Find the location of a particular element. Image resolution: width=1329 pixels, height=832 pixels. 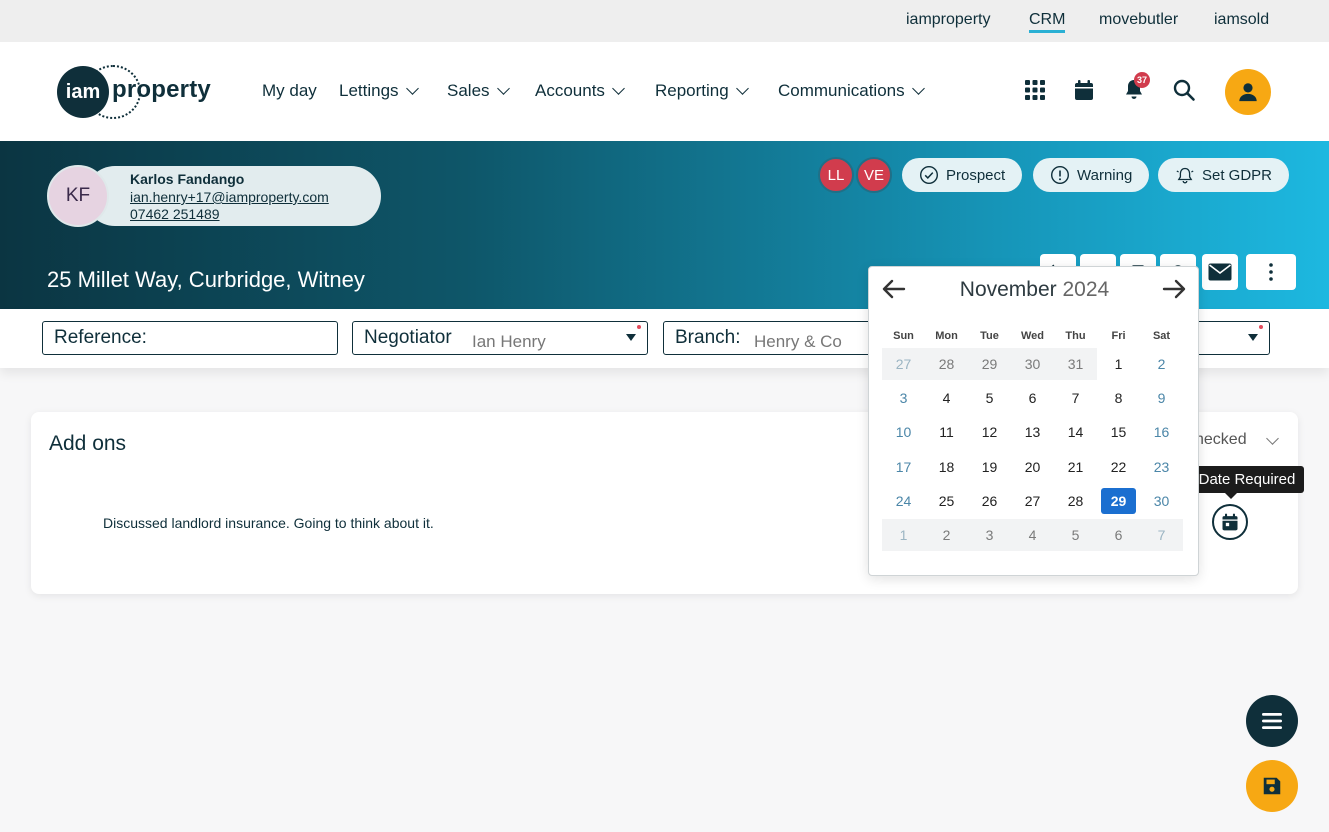

arrow-right-icon is located at coordinates (1174, 289).